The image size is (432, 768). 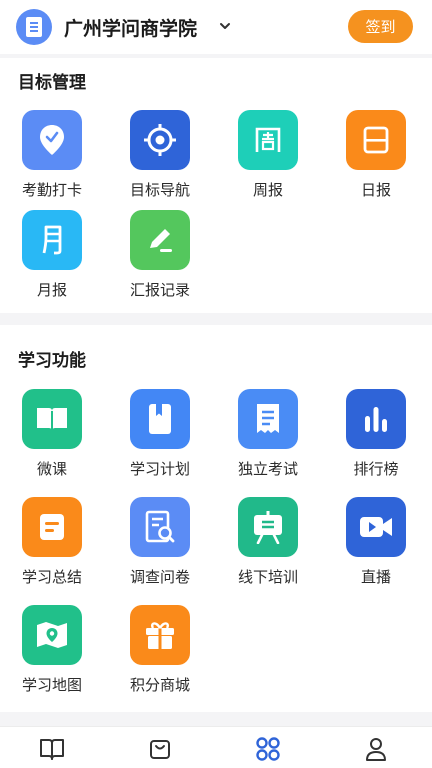 I want to click on tile-study-summary: 学习总结, so click(x=52, y=547).